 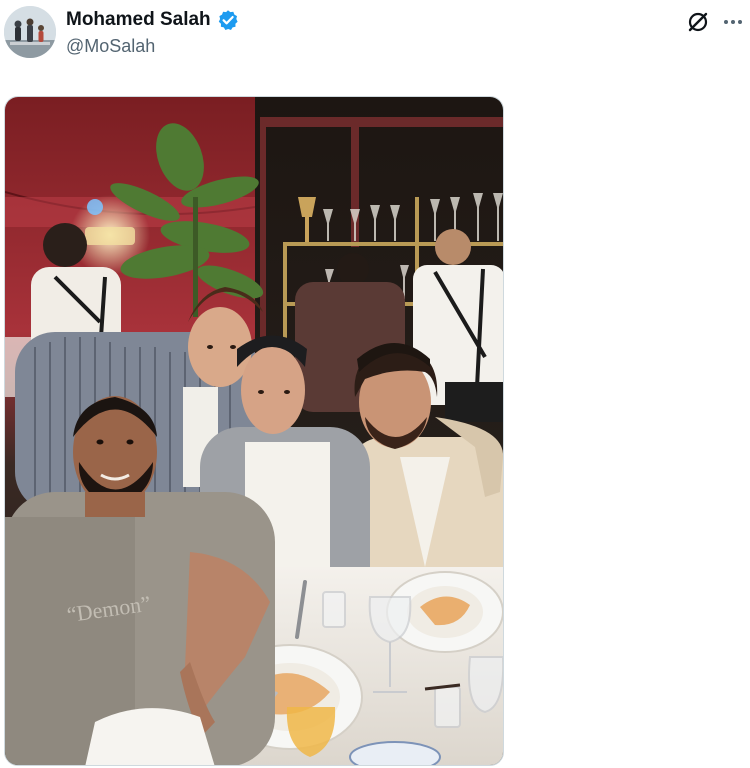 I want to click on verified-badge-icon, so click(x=228, y=20).